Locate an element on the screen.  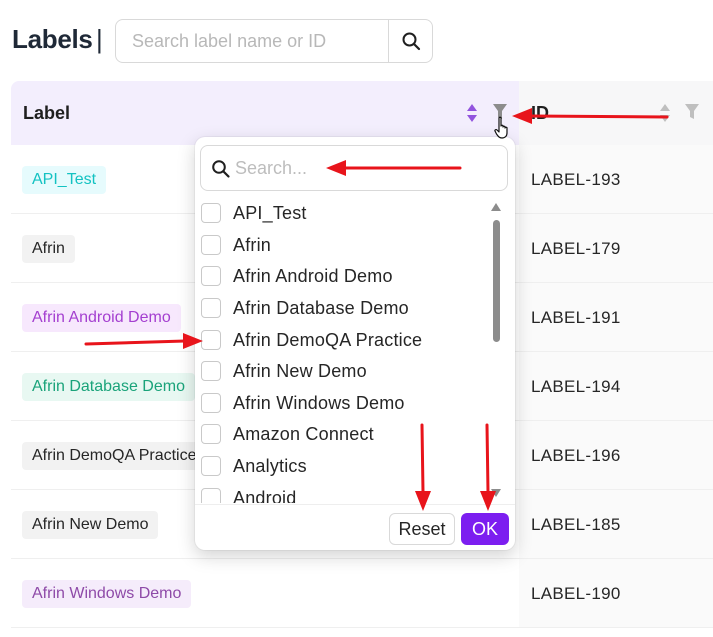
filter-option: Amazon Connect is located at coordinates (346, 434).